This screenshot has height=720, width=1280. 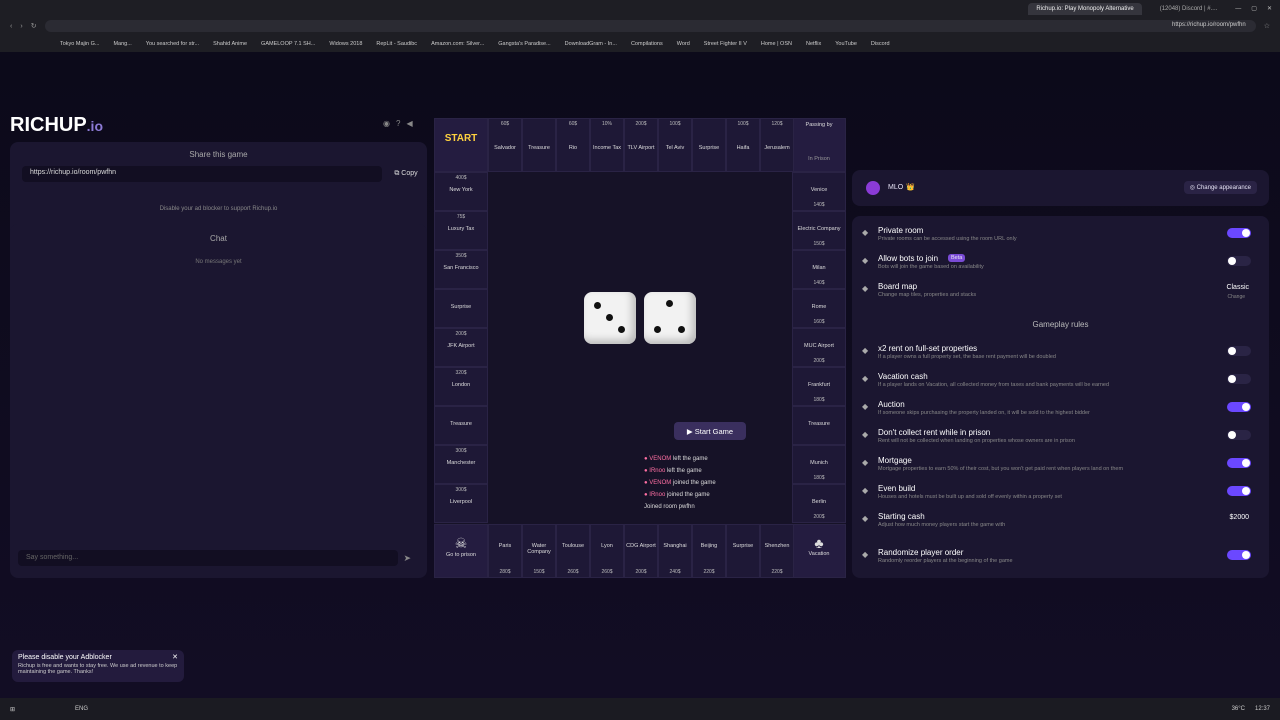 What do you see at coordinates (607, 145) in the screenshot?
I see `board-tile: 10% Income Tax` at bounding box center [607, 145].